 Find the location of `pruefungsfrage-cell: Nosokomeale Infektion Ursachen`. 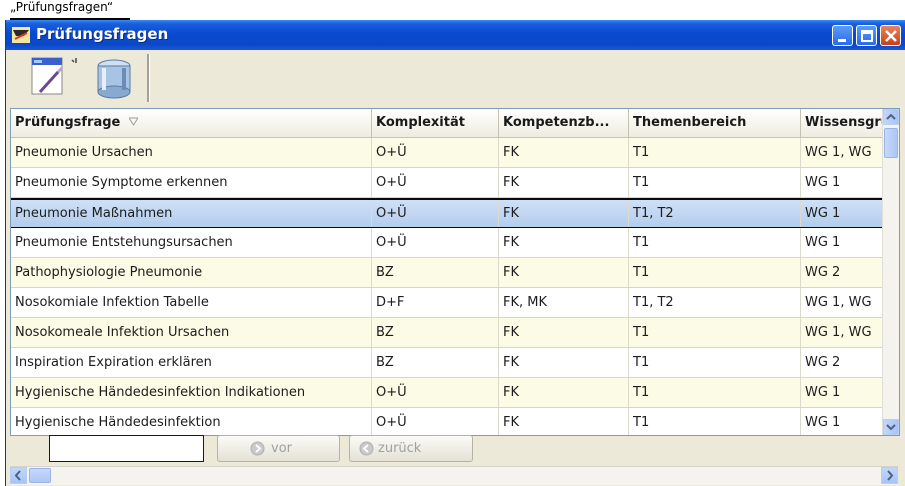

pruefungsfrage-cell: Nosokomeale Infektion Ursachen is located at coordinates (191, 332).